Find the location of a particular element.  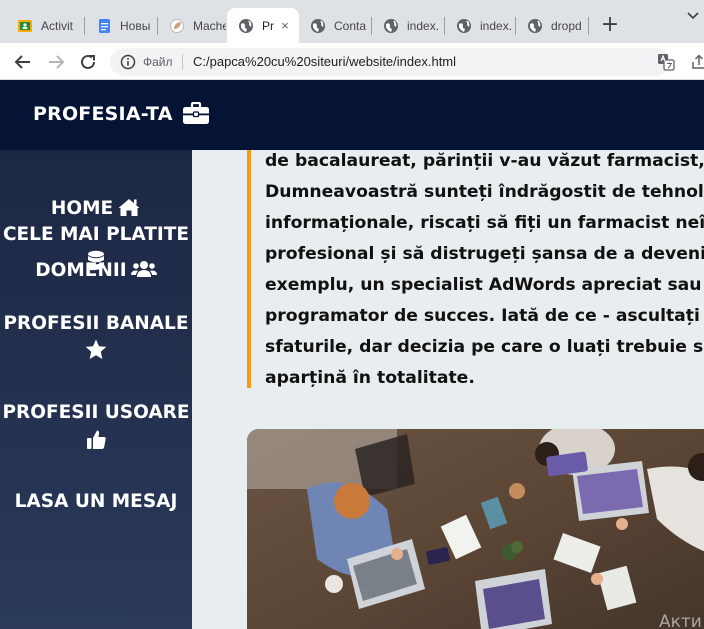

translate-icon is located at coordinates (666, 62).